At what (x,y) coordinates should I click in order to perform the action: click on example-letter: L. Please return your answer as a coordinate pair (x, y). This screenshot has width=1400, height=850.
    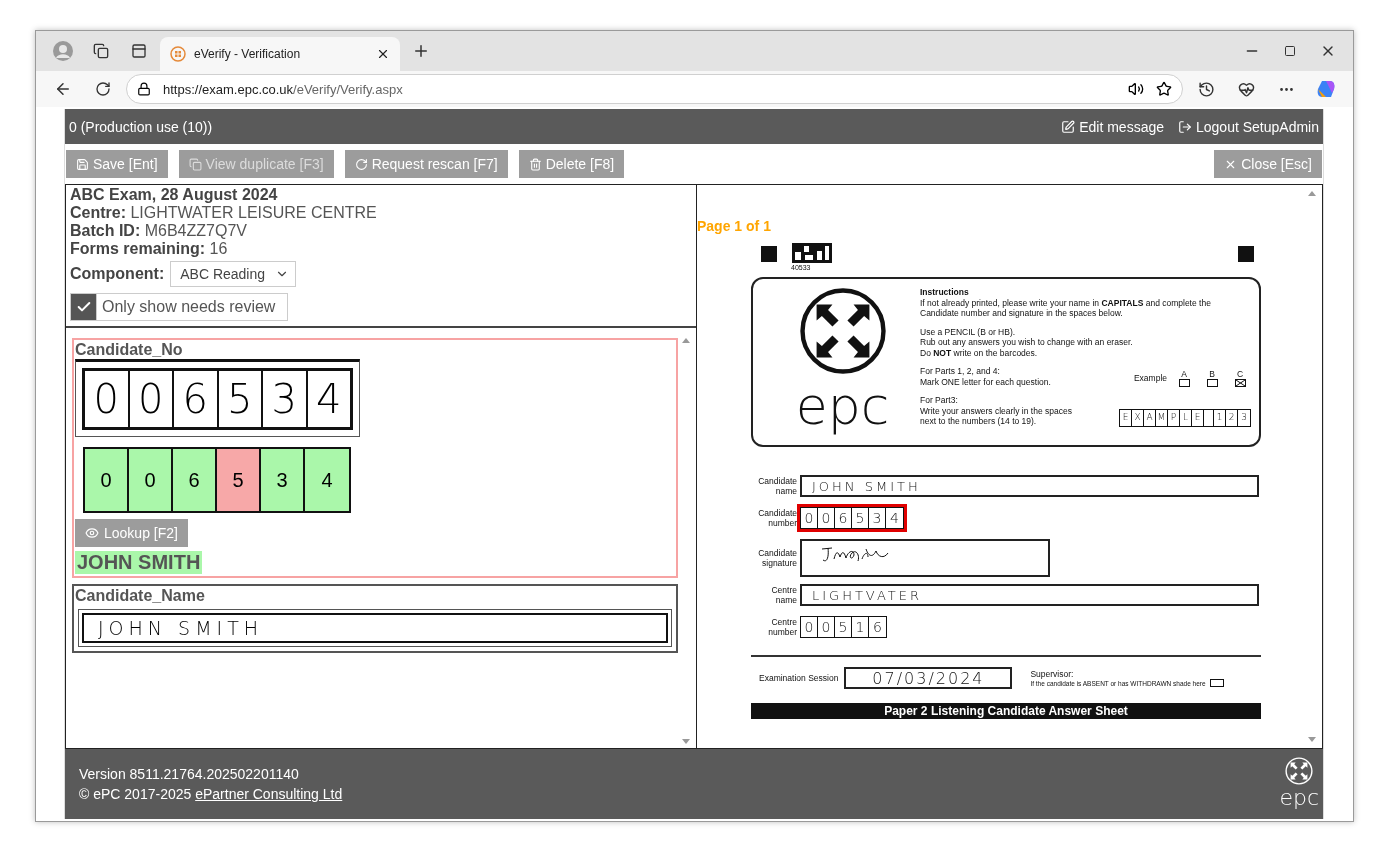
    Looking at the image, I should click on (1186, 417).